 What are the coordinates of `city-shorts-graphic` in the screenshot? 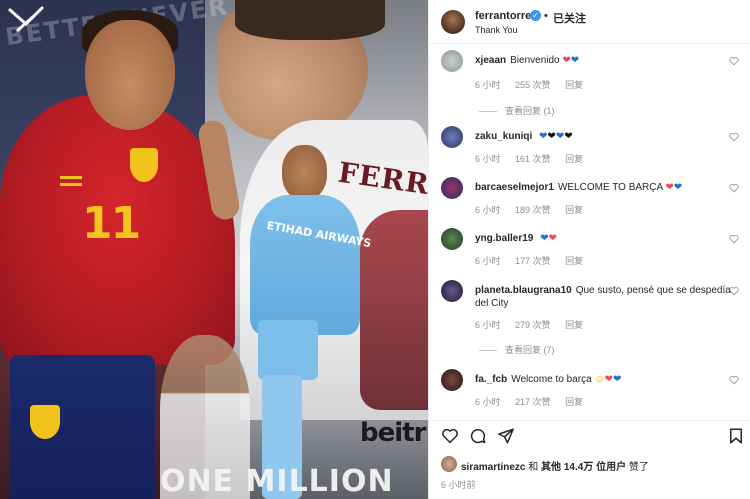 It's located at (288, 350).